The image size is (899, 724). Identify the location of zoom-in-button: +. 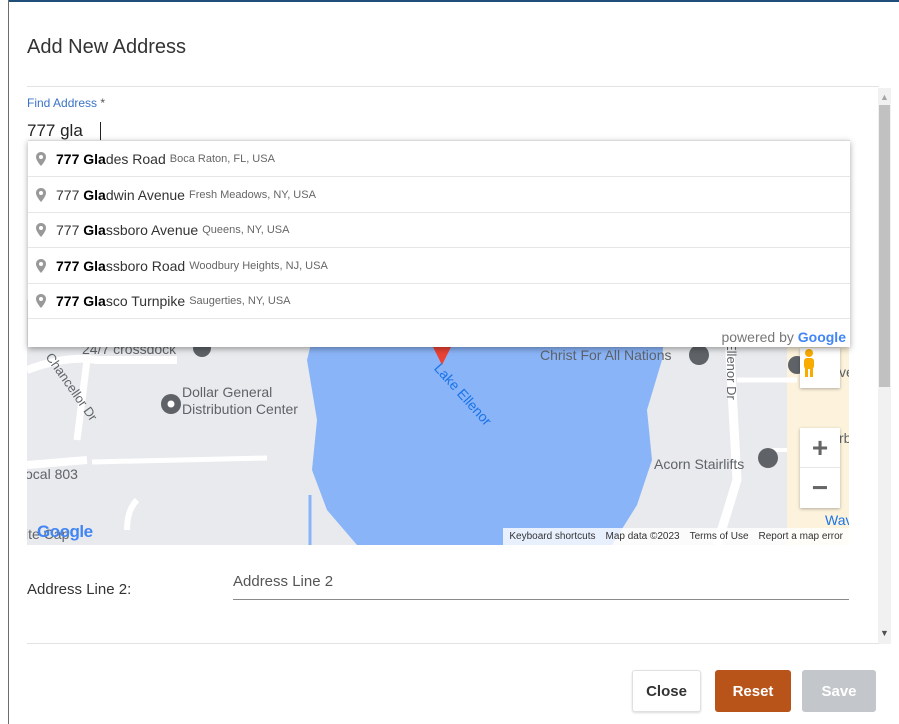
(820, 448).